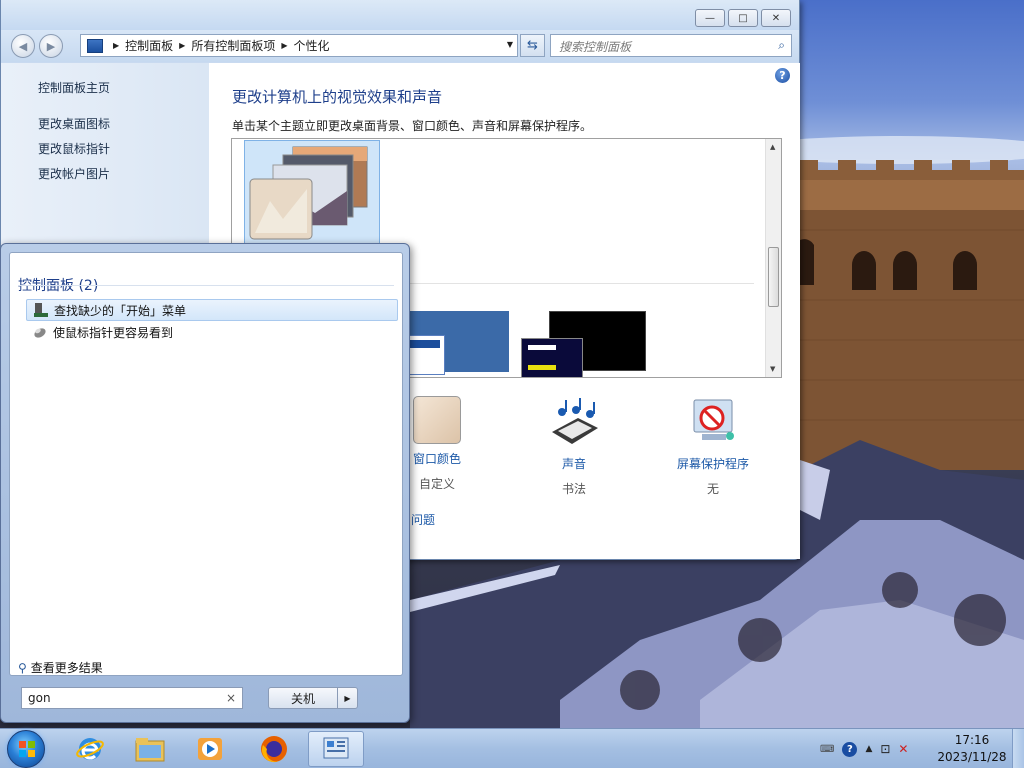  I want to click on window-color-label: 窗口颜色, so click(437, 458).